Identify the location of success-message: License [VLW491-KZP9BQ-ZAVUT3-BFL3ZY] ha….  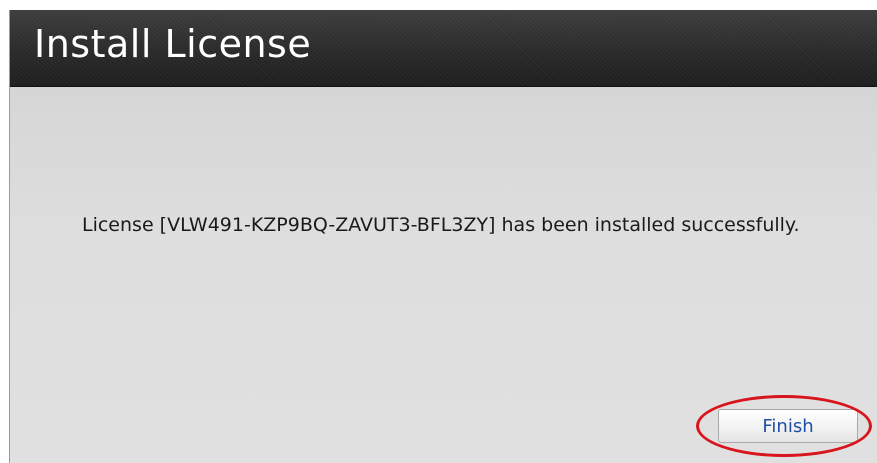
(441, 225).